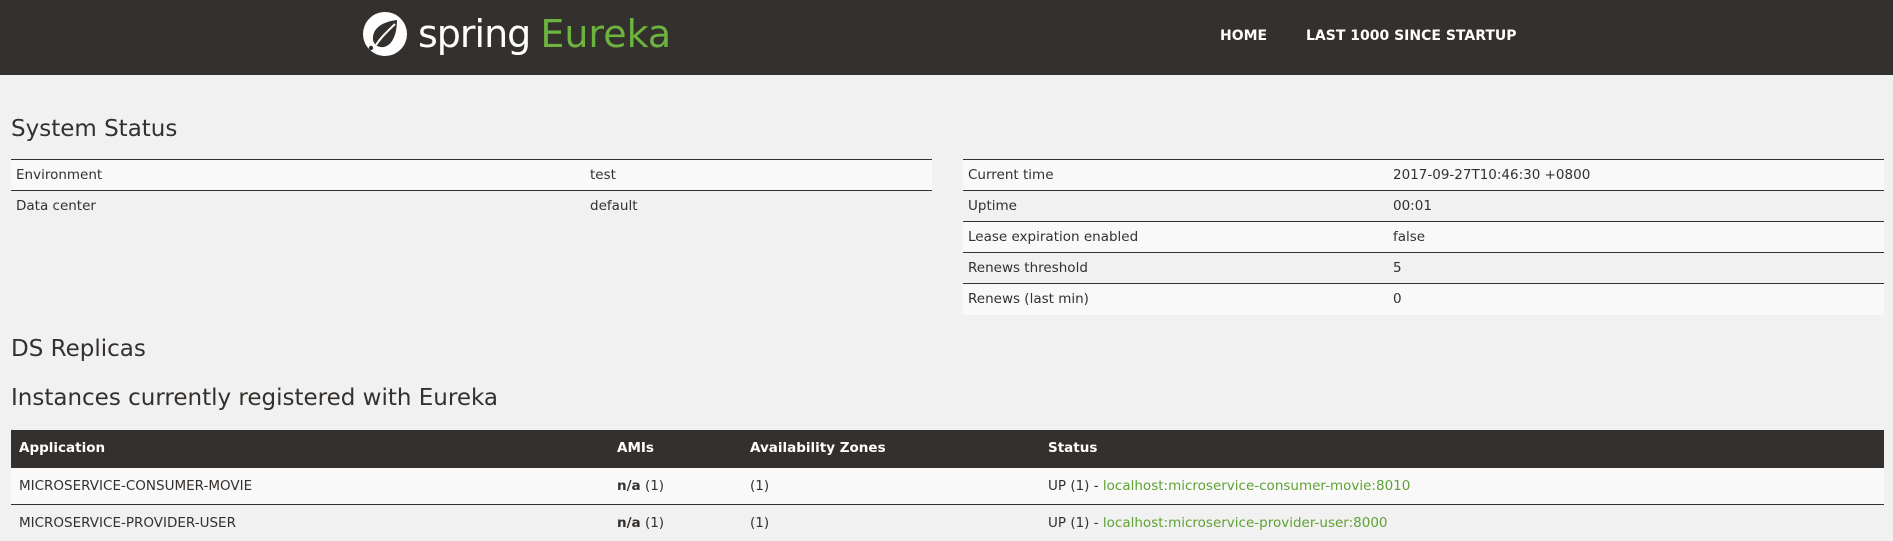 This screenshot has height=541, width=1893. I want to click on table-row: Renews threshold 5, so click(1423, 268).